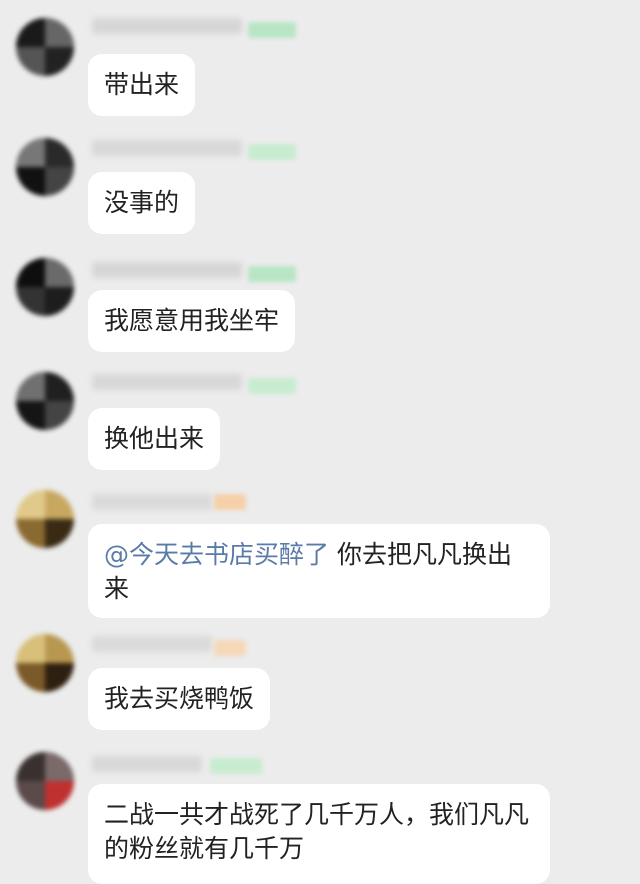  I want to click on message-bubble: 我愿意用我坐牢, so click(192, 321).